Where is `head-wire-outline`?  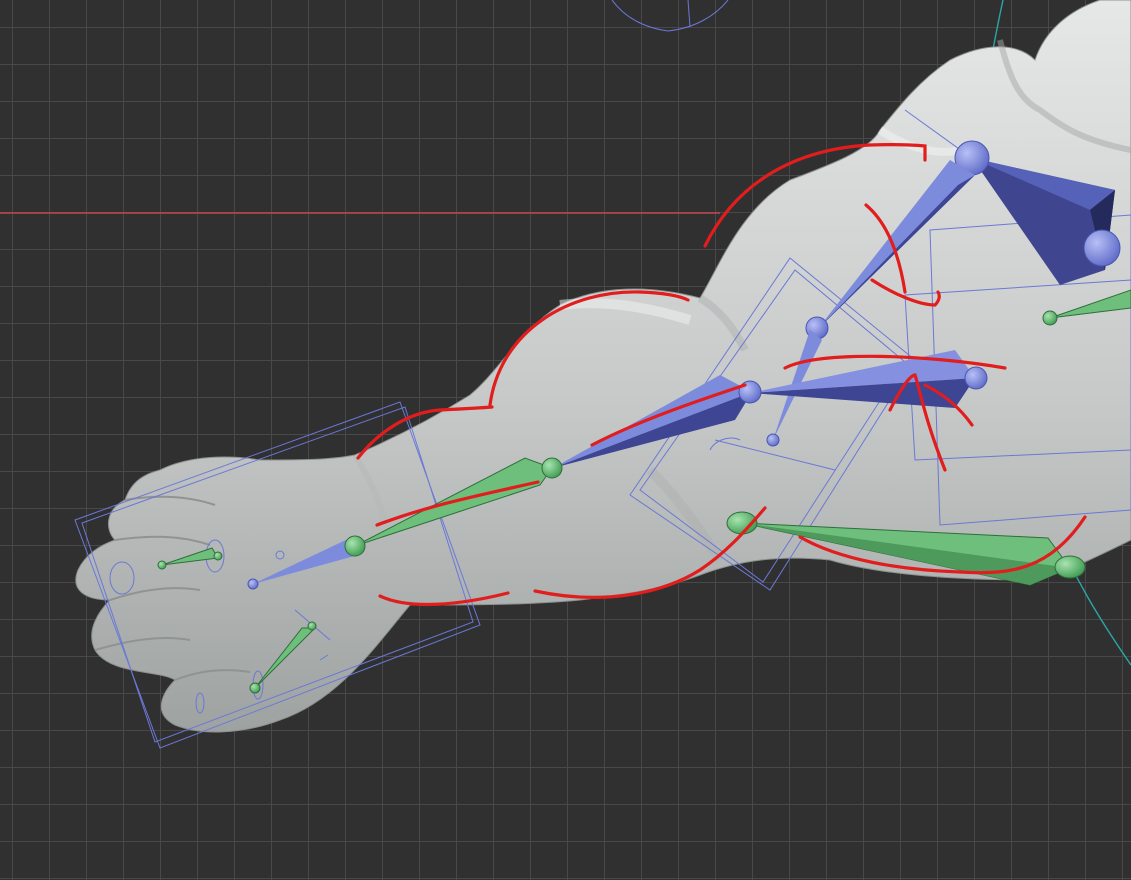
head-wire-outline is located at coordinates (670, 16).